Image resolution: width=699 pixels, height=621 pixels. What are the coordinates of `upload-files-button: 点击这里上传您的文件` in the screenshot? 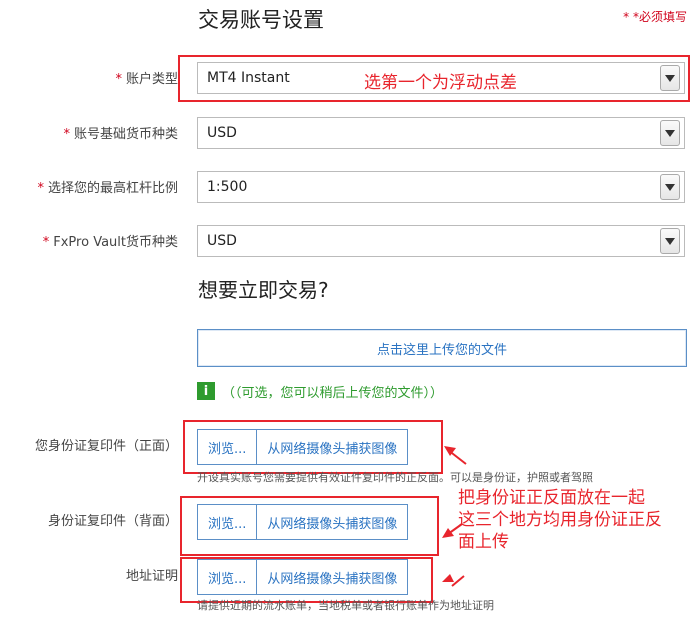 It's located at (442, 348).